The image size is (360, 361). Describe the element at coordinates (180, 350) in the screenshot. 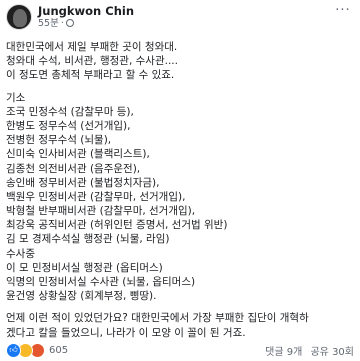

I see `post-footer: 👍︎ 605 댓글 9개 공유 30회` at that location.